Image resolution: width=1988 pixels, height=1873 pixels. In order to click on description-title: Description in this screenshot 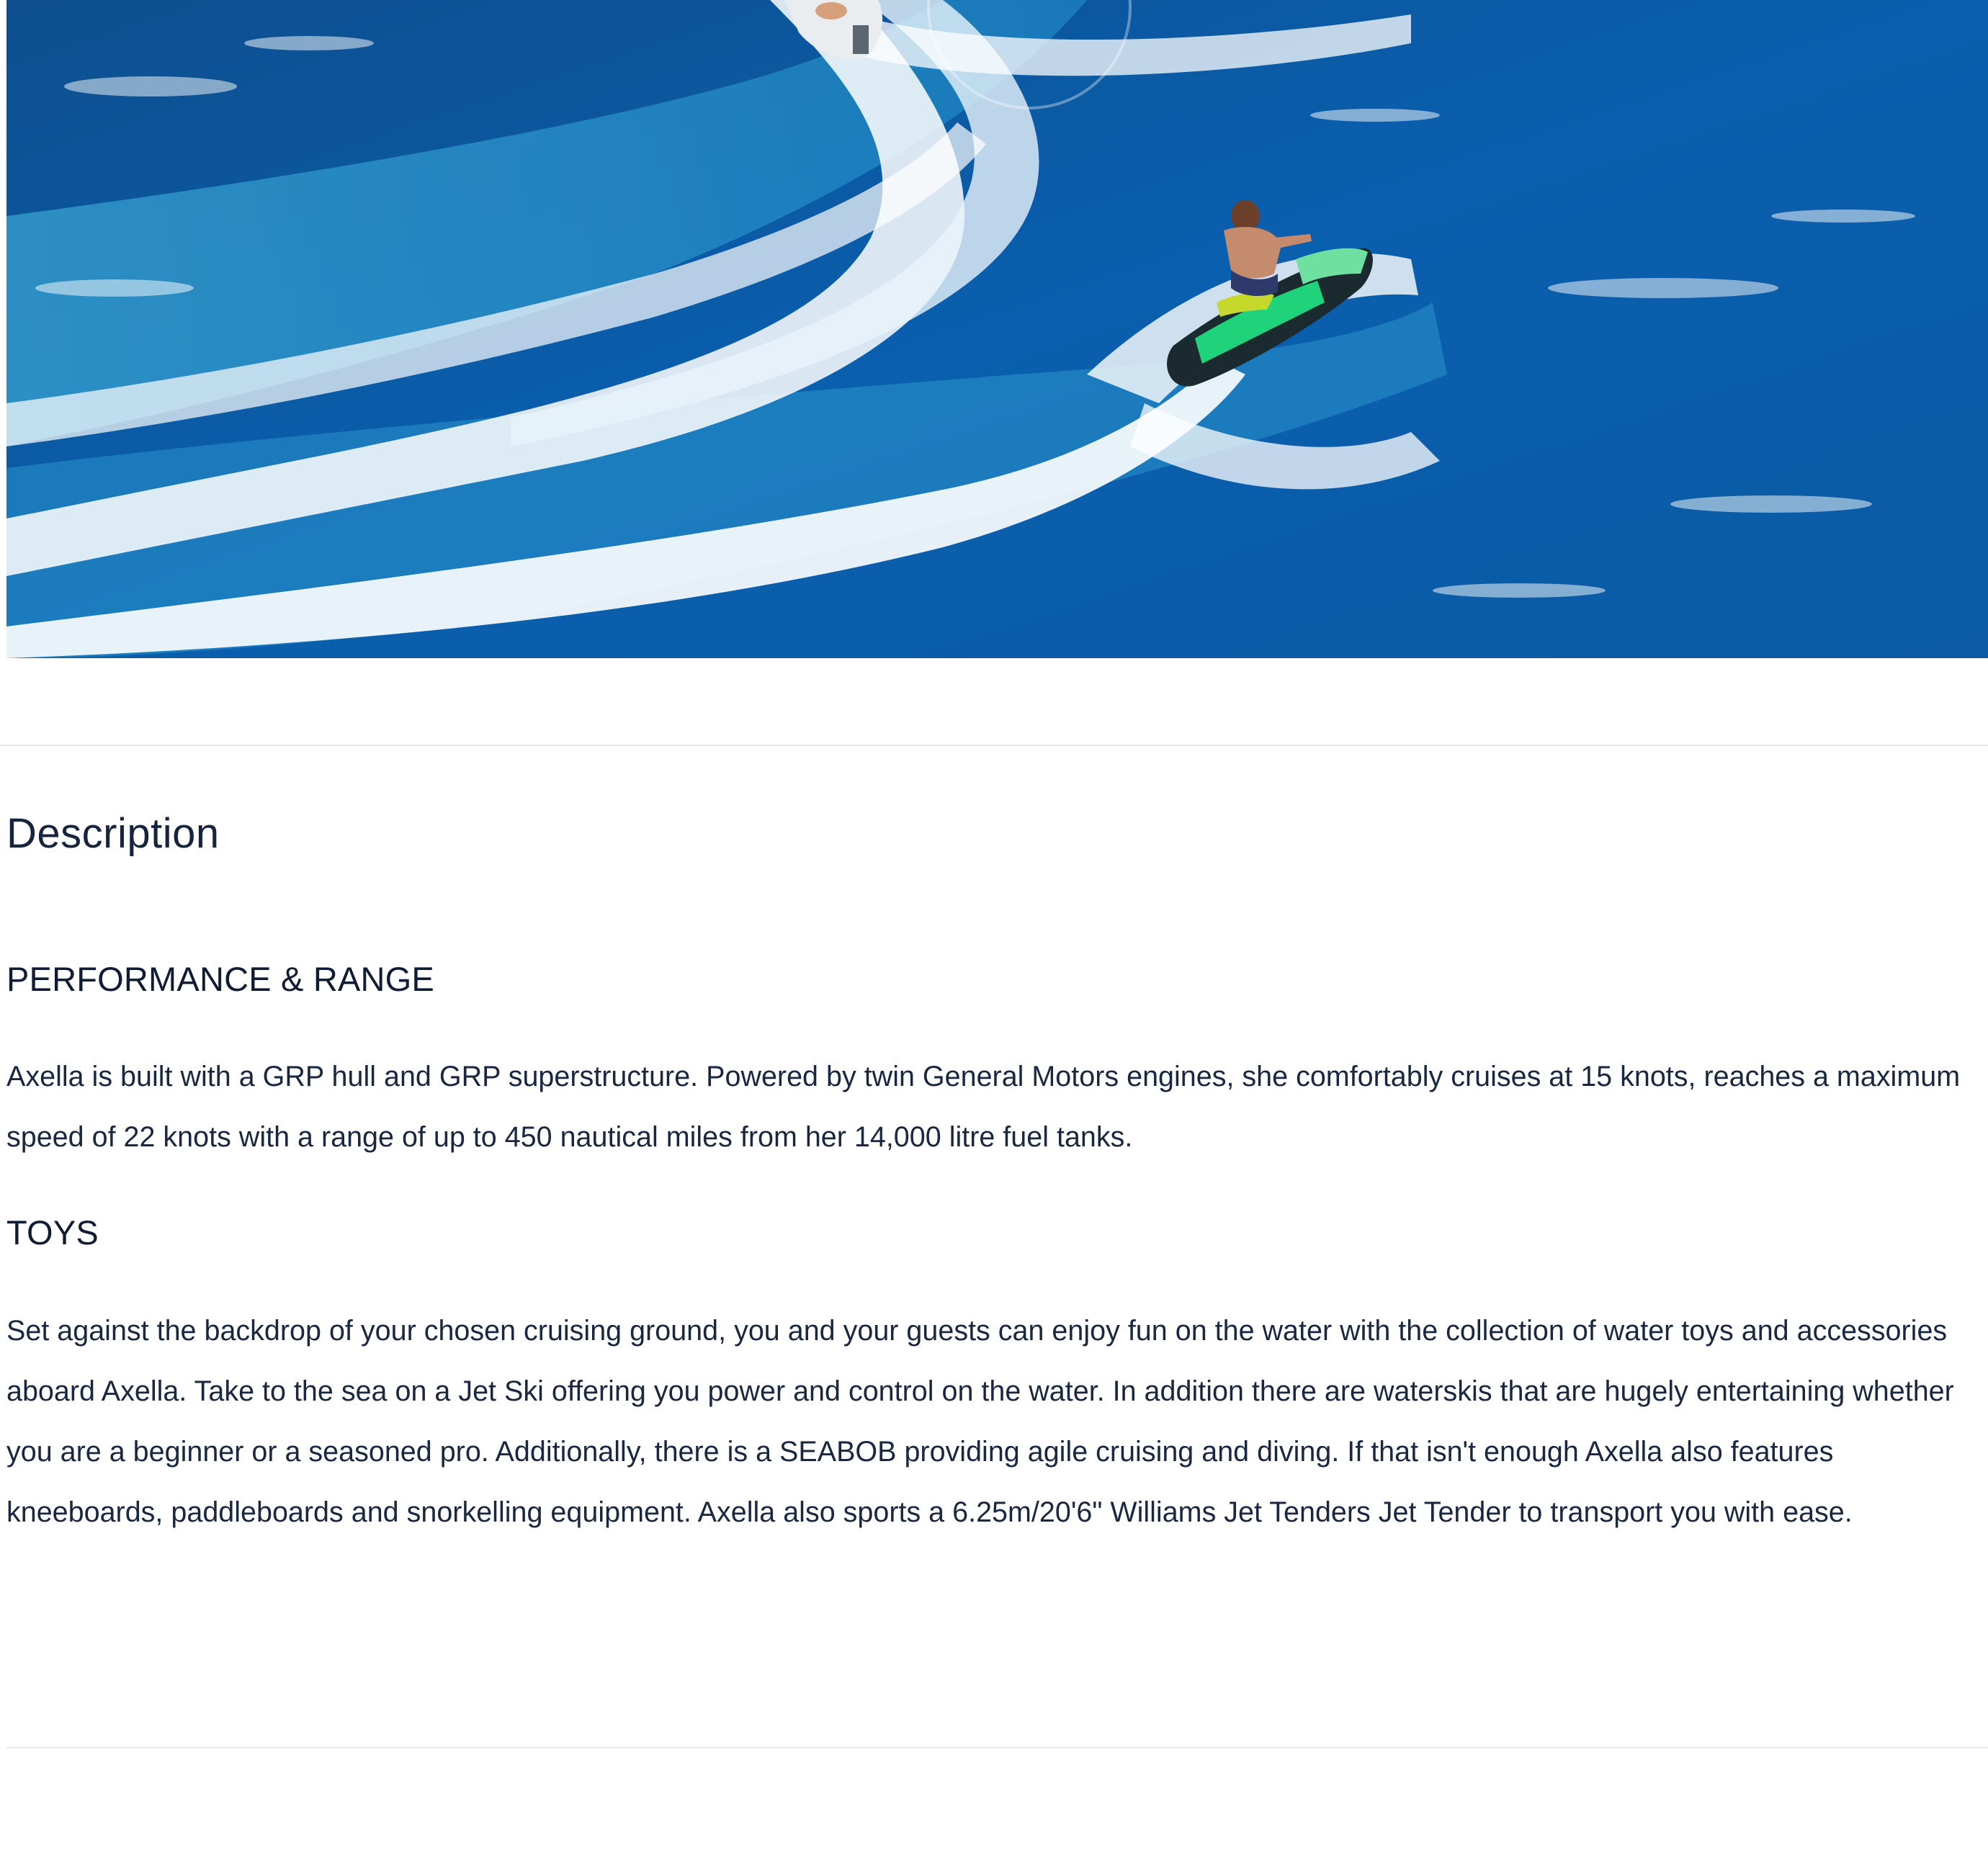, I will do `click(113, 834)`.